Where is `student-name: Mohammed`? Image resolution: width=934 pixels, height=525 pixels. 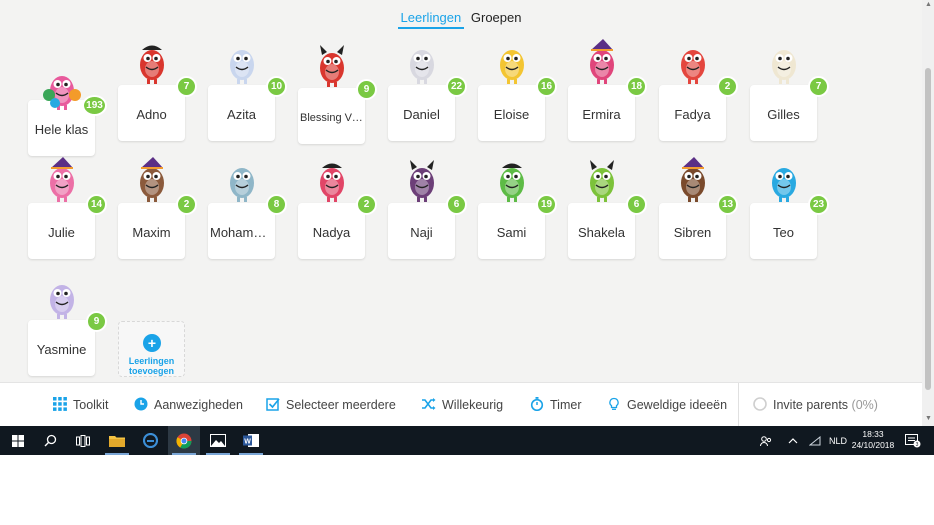
student-name: Mohammed is located at coordinates (242, 232).